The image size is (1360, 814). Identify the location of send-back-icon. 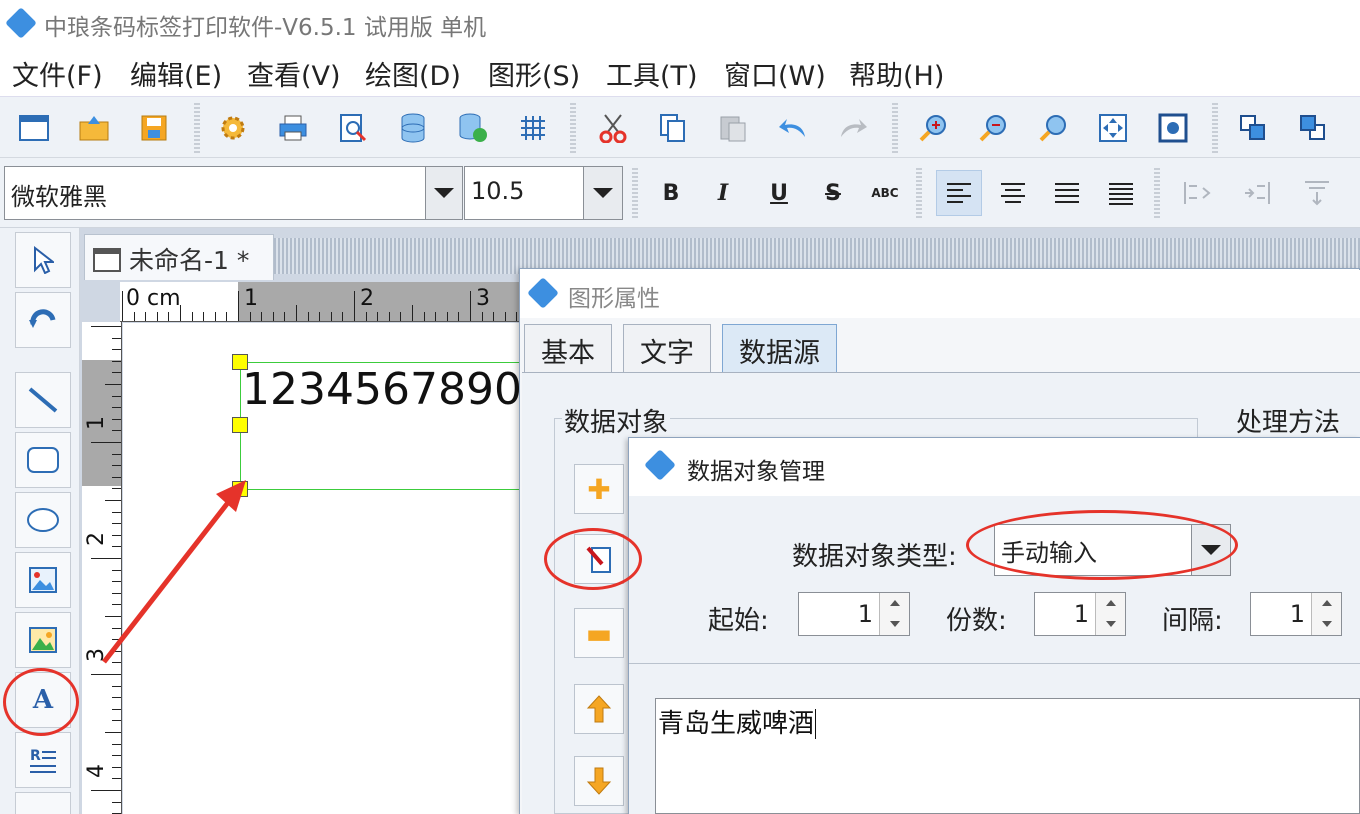
(1313, 128).